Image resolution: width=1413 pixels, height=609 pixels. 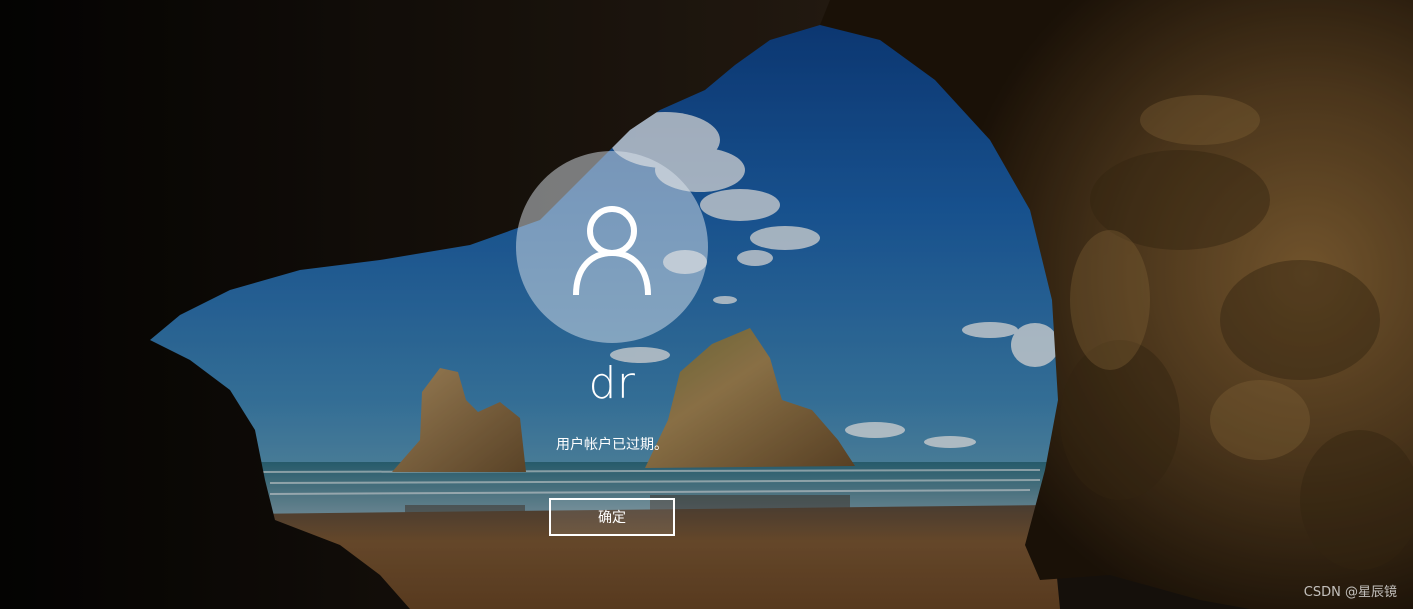 What do you see at coordinates (612, 383) in the screenshot?
I see `username-label: dr` at bounding box center [612, 383].